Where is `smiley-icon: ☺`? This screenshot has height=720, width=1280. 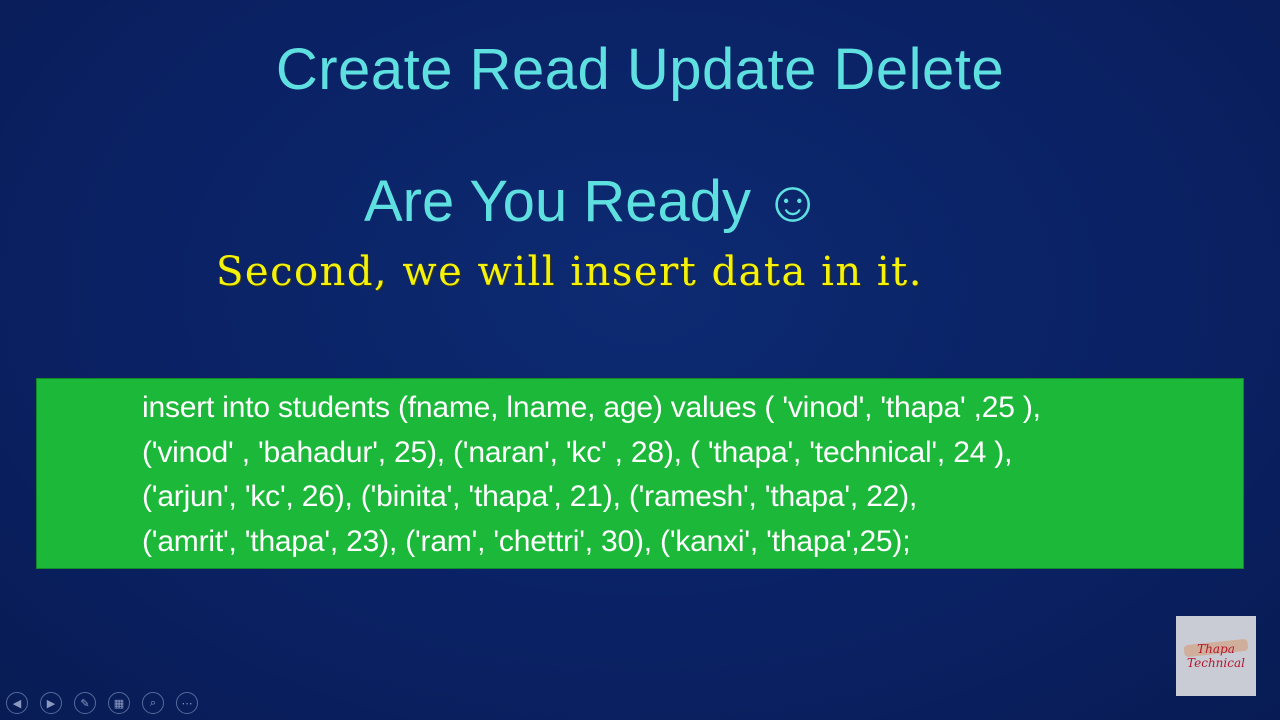
smiley-icon: ☺ is located at coordinates (792, 201).